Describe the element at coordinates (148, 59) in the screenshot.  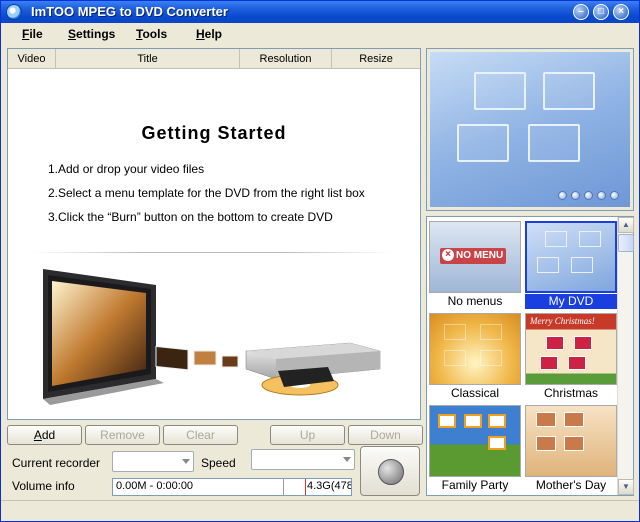
I see `column-title: Title` at that location.